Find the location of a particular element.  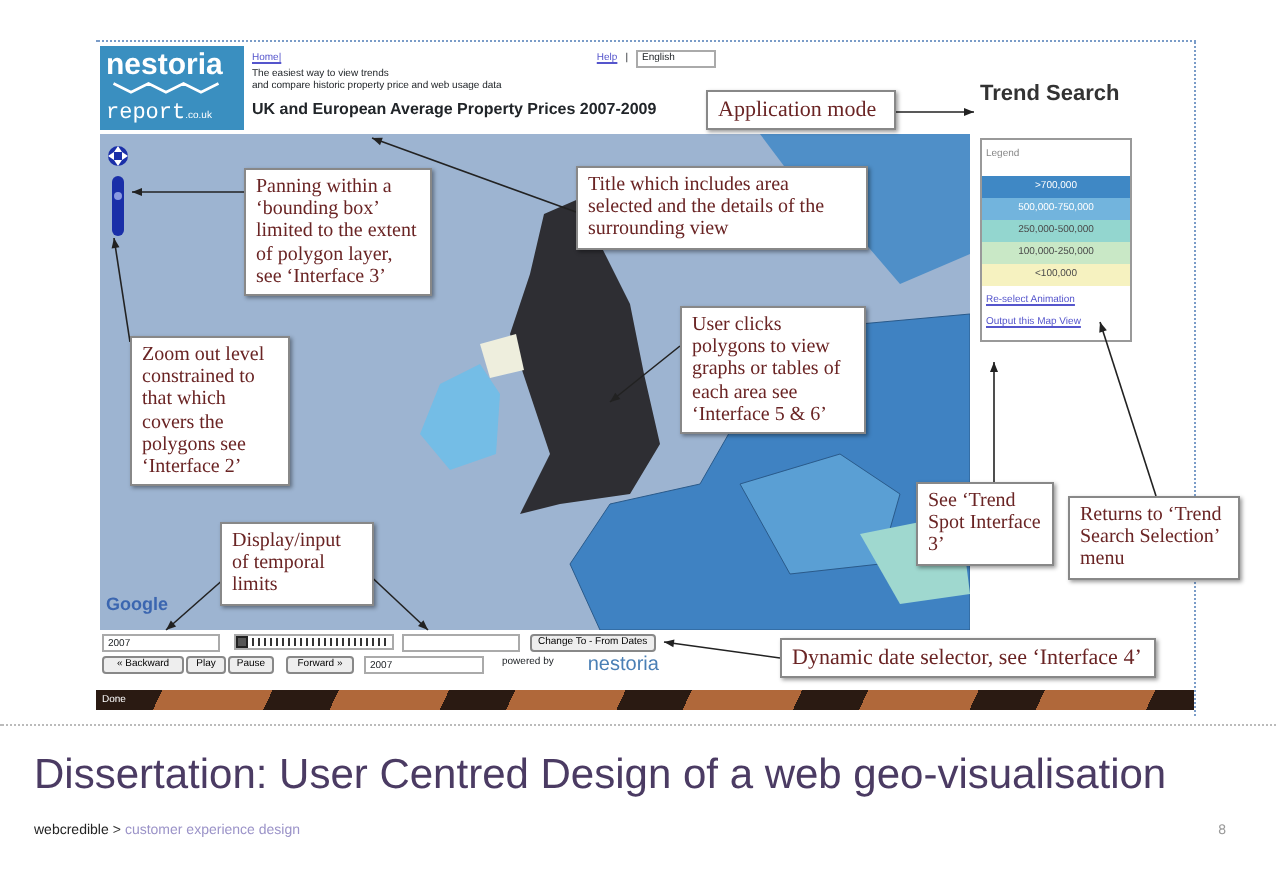

callout-box: Zoom out level constrained to that which covers the polygons see ‘Interface 2’ is located at coordinates (210, 411).